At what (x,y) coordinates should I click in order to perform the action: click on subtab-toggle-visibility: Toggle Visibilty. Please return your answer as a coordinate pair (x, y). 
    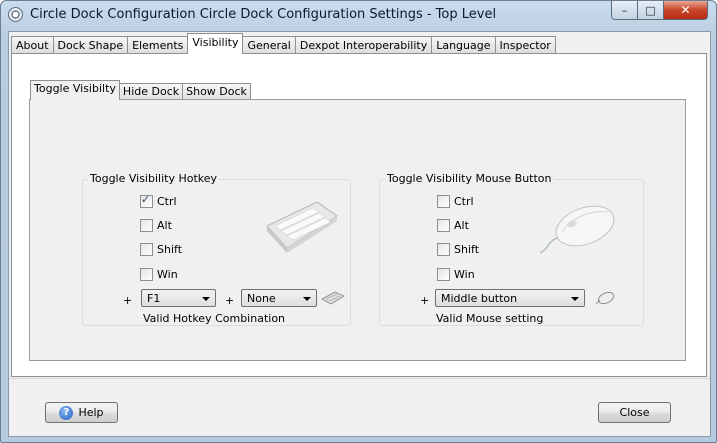
    Looking at the image, I should click on (75, 90).